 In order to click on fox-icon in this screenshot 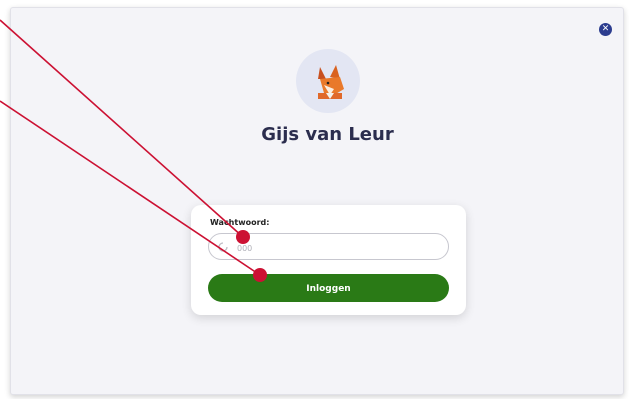, I will do `click(331, 82)`.